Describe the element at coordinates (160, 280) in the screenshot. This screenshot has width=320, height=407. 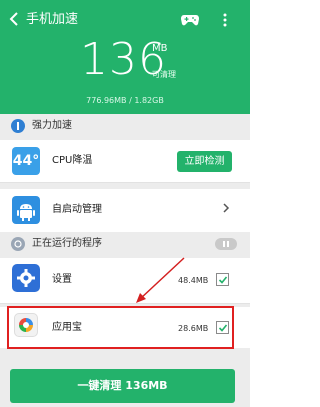
I see `annotation-arrow-icon` at that location.